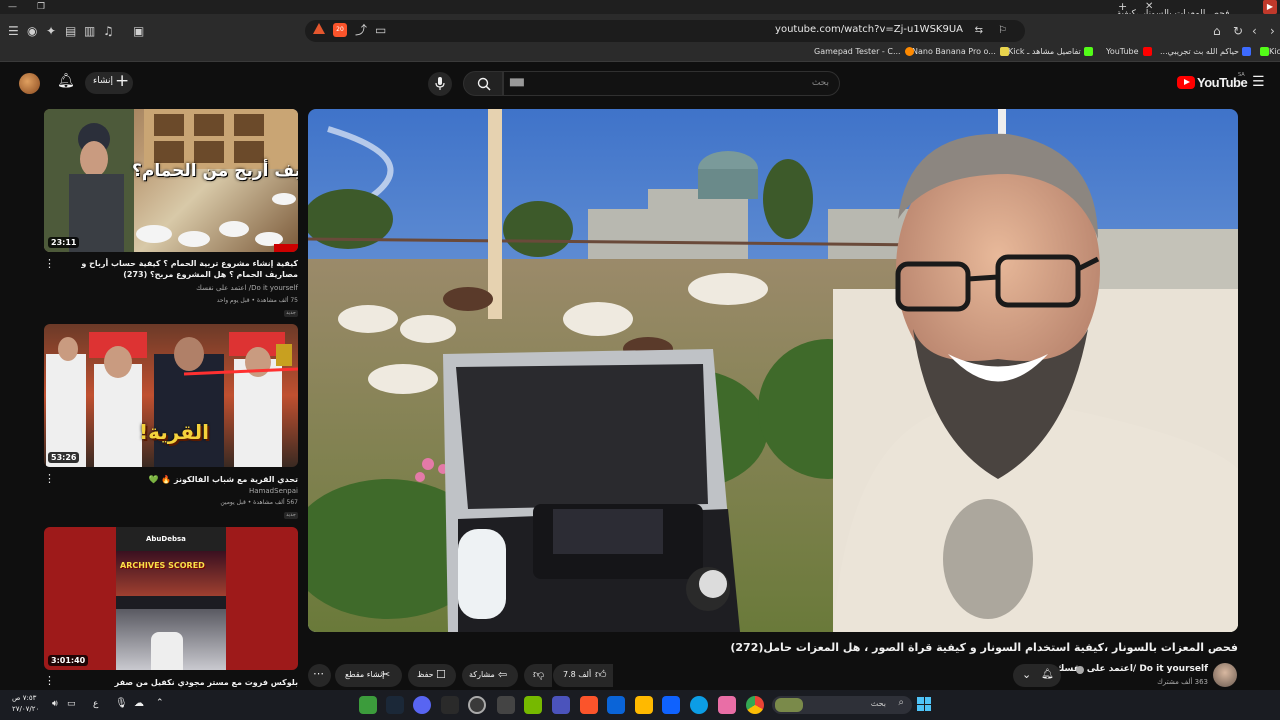  What do you see at coordinates (386, 674) in the screenshot?
I see `scissors-icon: ✂` at bounding box center [386, 674].